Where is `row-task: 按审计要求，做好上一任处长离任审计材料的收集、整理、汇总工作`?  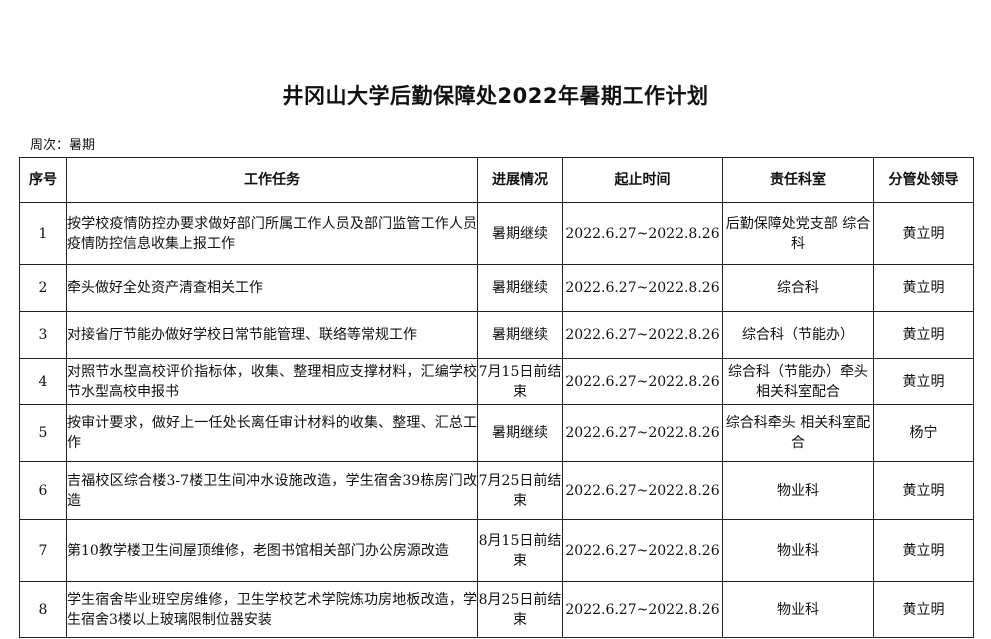 row-task: 按审计要求，做好上一任处长离任审计材料的收集、整理、汇总工作 is located at coordinates (272, 433).